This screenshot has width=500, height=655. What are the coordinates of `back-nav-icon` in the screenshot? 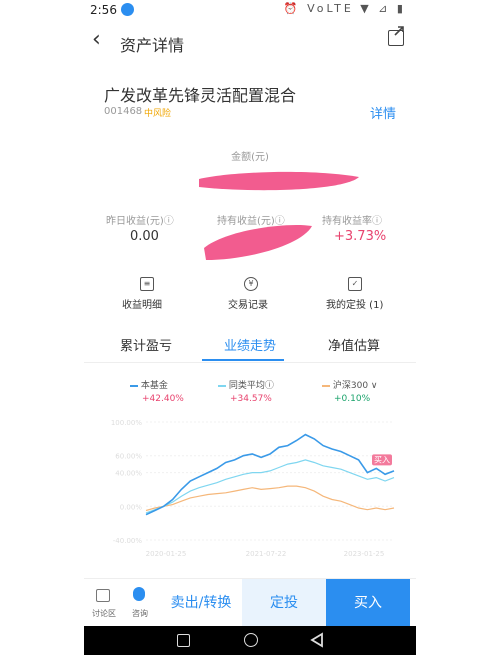 It's located at (317, 640).